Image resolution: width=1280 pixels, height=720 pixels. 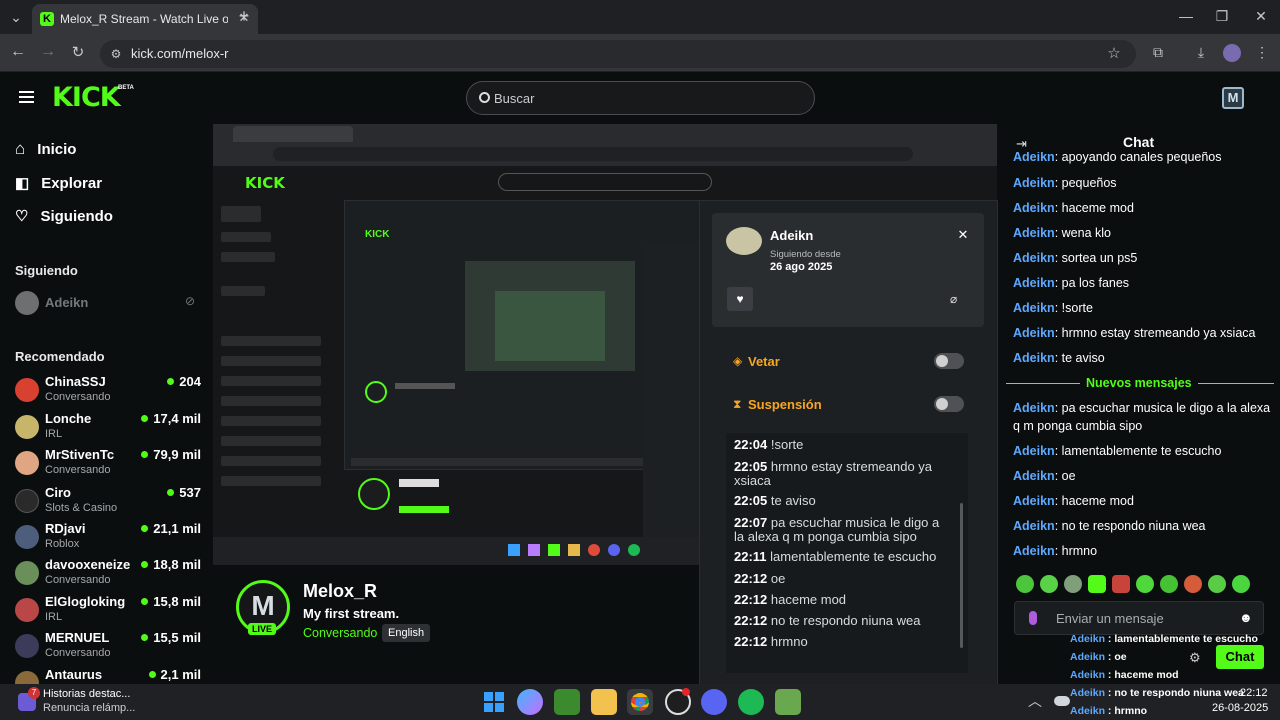 I want to click on history-item: 22:12 oe, so click(x=760, y=578).